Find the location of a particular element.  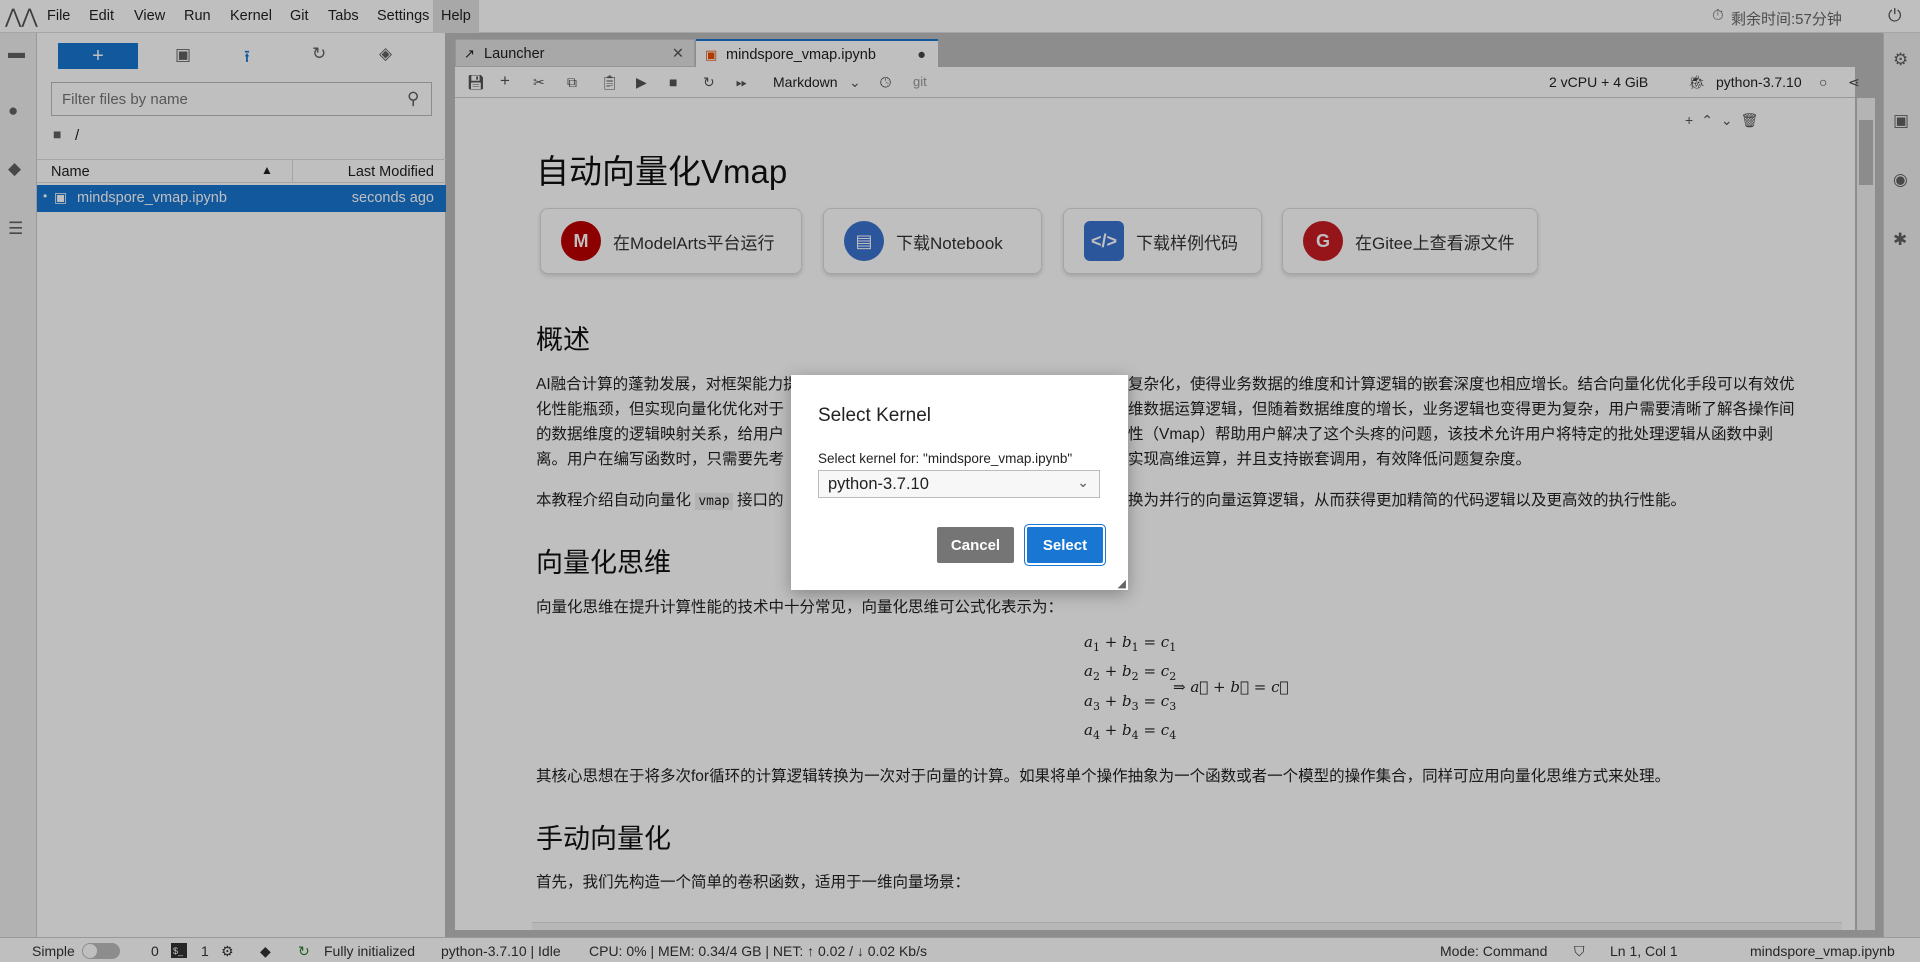

cancel-button: Cancel is located at coordinates (975, 545).